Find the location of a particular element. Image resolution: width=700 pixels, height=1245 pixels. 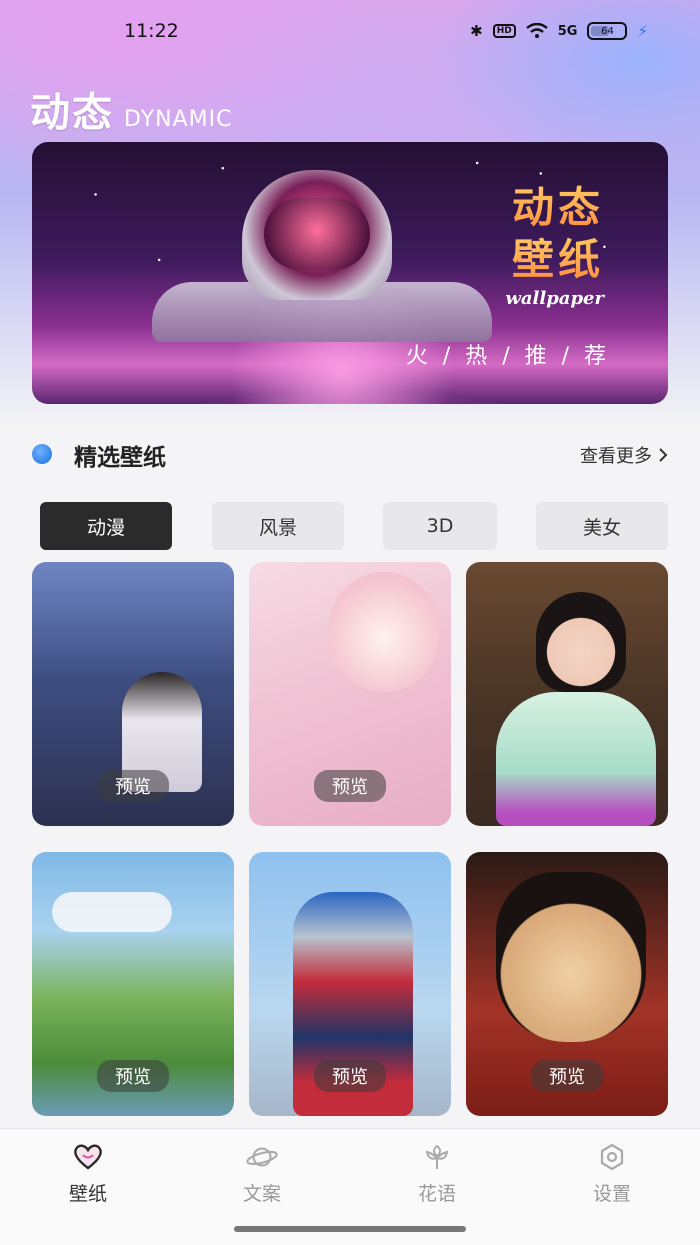

home-indicator is located at coordinates (350, 1229).